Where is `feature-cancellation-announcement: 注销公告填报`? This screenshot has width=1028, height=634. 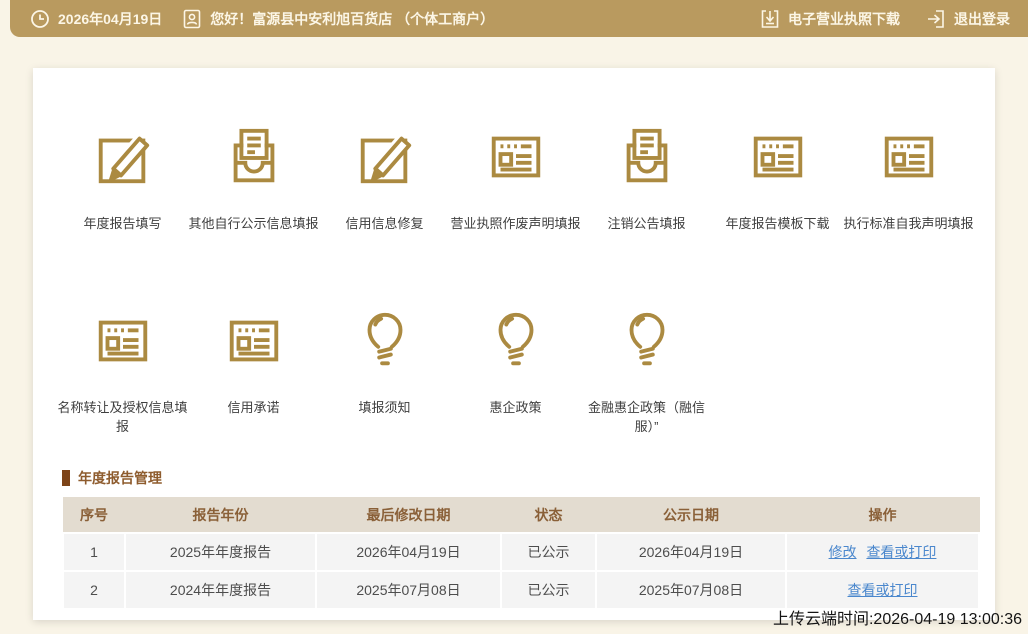
feature-cancellation-announcement: 注销公告填报 is located at coordinates (646, 179).